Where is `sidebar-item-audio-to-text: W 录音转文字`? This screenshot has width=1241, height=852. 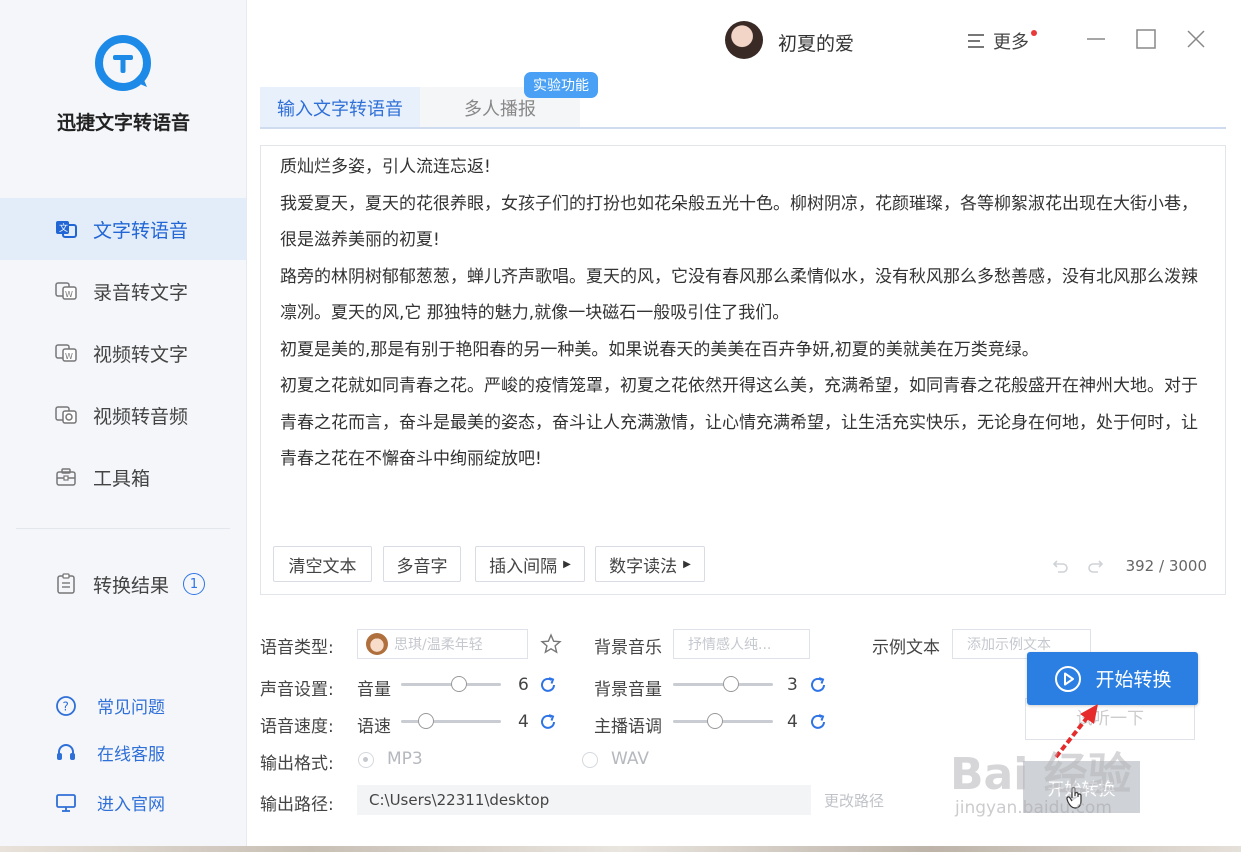
sidebar-item-audio-to-text: W 录音转文字 is located at coordinates (123, 291).